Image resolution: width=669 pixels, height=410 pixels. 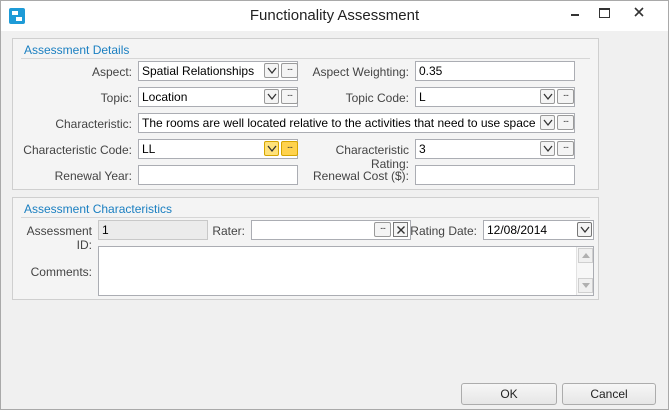 I want to click on renewal-cost-input, so click(x=495, y=175).